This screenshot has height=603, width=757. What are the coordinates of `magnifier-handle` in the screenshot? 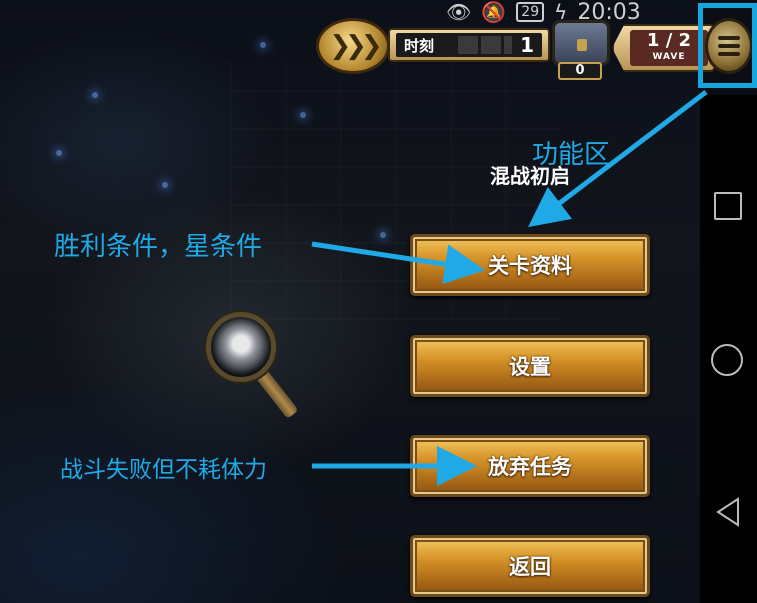 It's located at (277, 394).